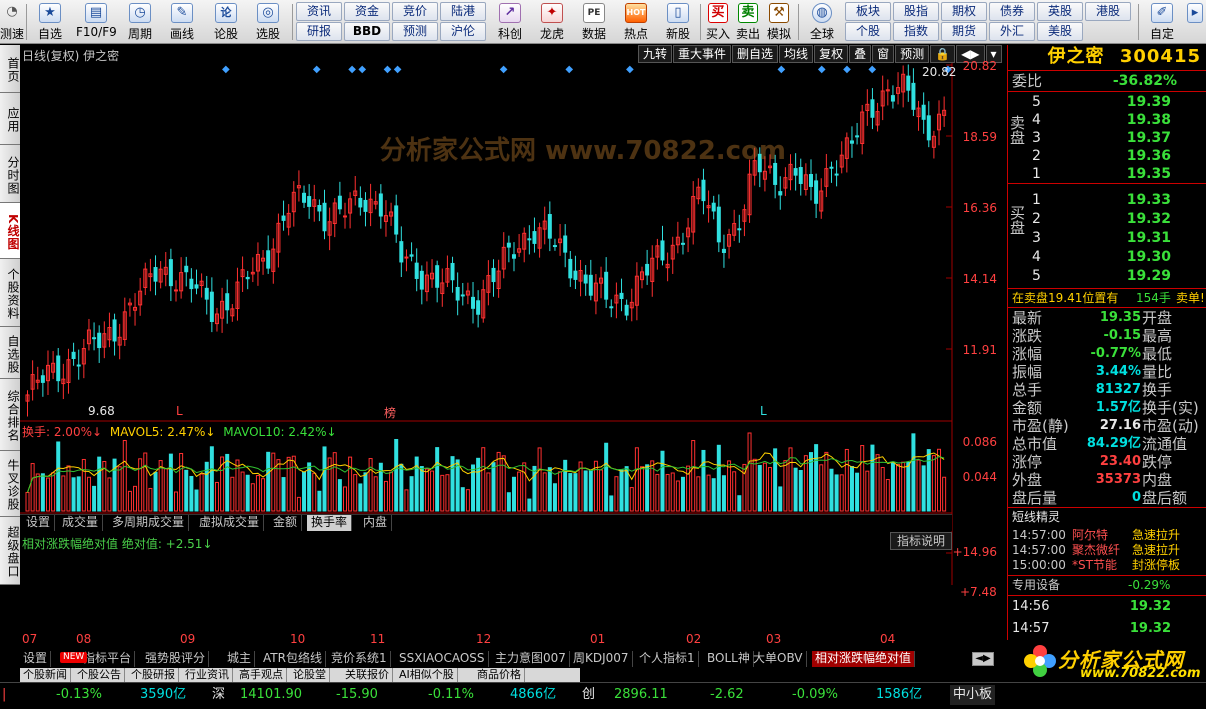  I want to click on spirit-item: 14:57:00 聚杰微纤 急速拉升, so click(1107, 550).